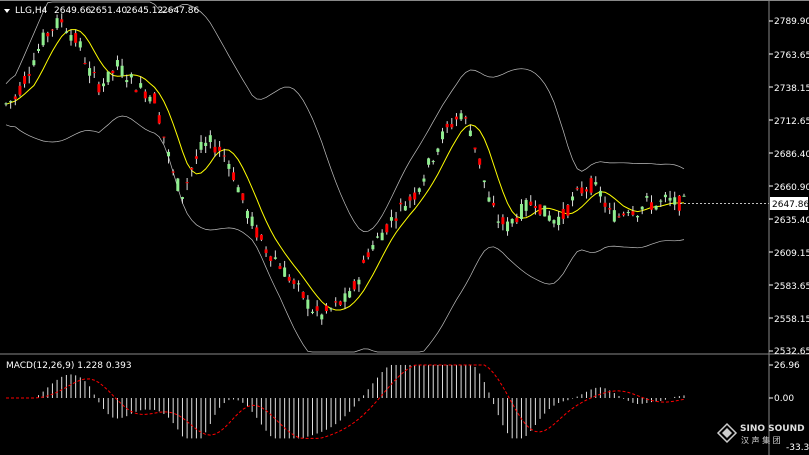  What do you see at coordinates (787, 366) in the screenshot?
I see `macd-tick: 26.96` at bounding box center [787, 366].